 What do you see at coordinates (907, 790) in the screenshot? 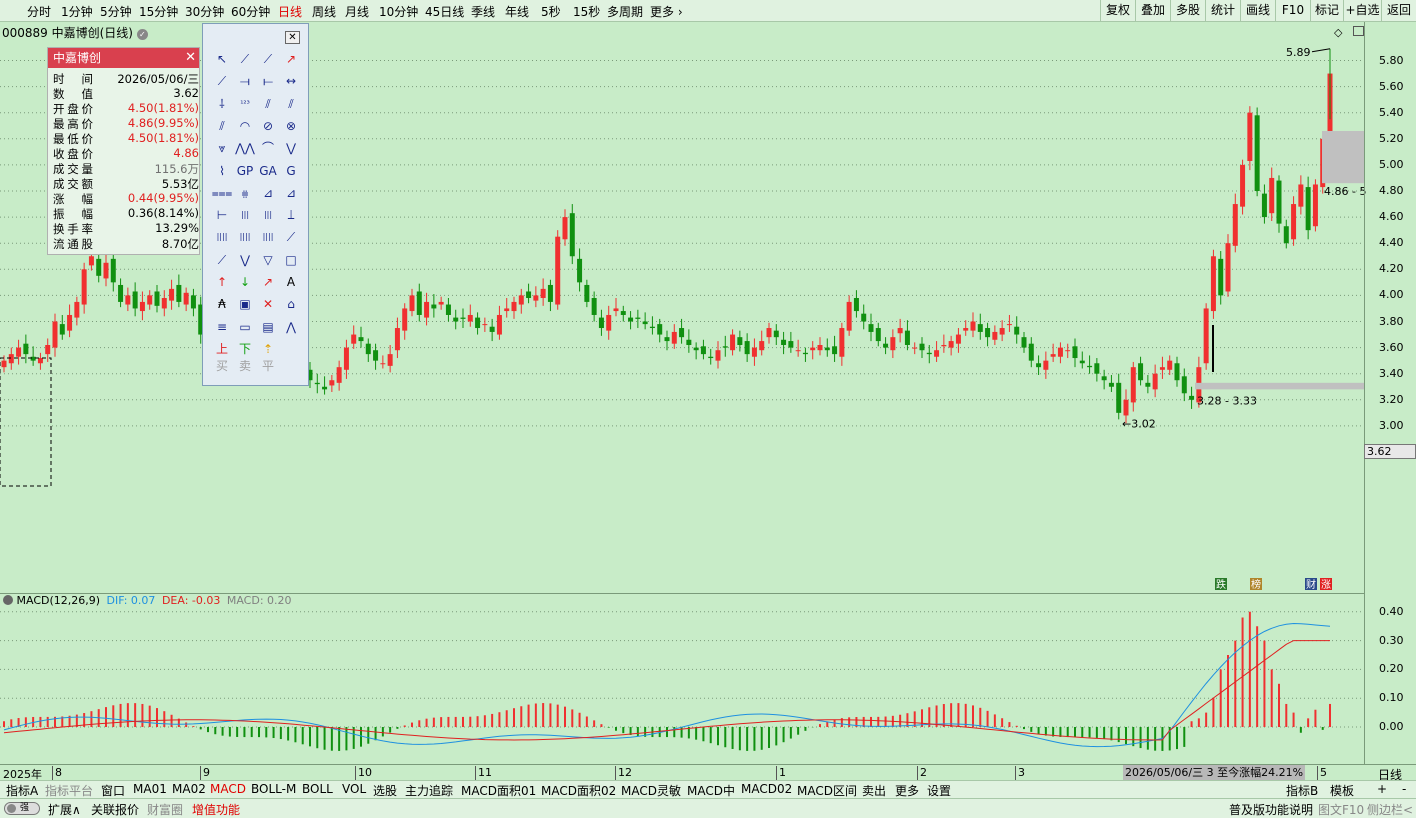
I see `indicator-tab: 更多` at bounding box center [907, 790].